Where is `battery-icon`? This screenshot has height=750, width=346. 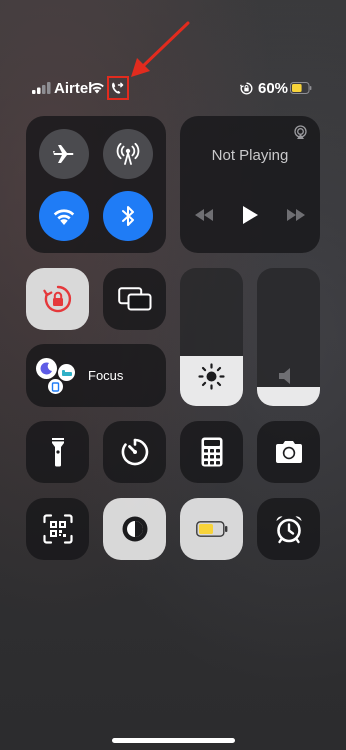
battery-icon is located at coordinates (301, 88).